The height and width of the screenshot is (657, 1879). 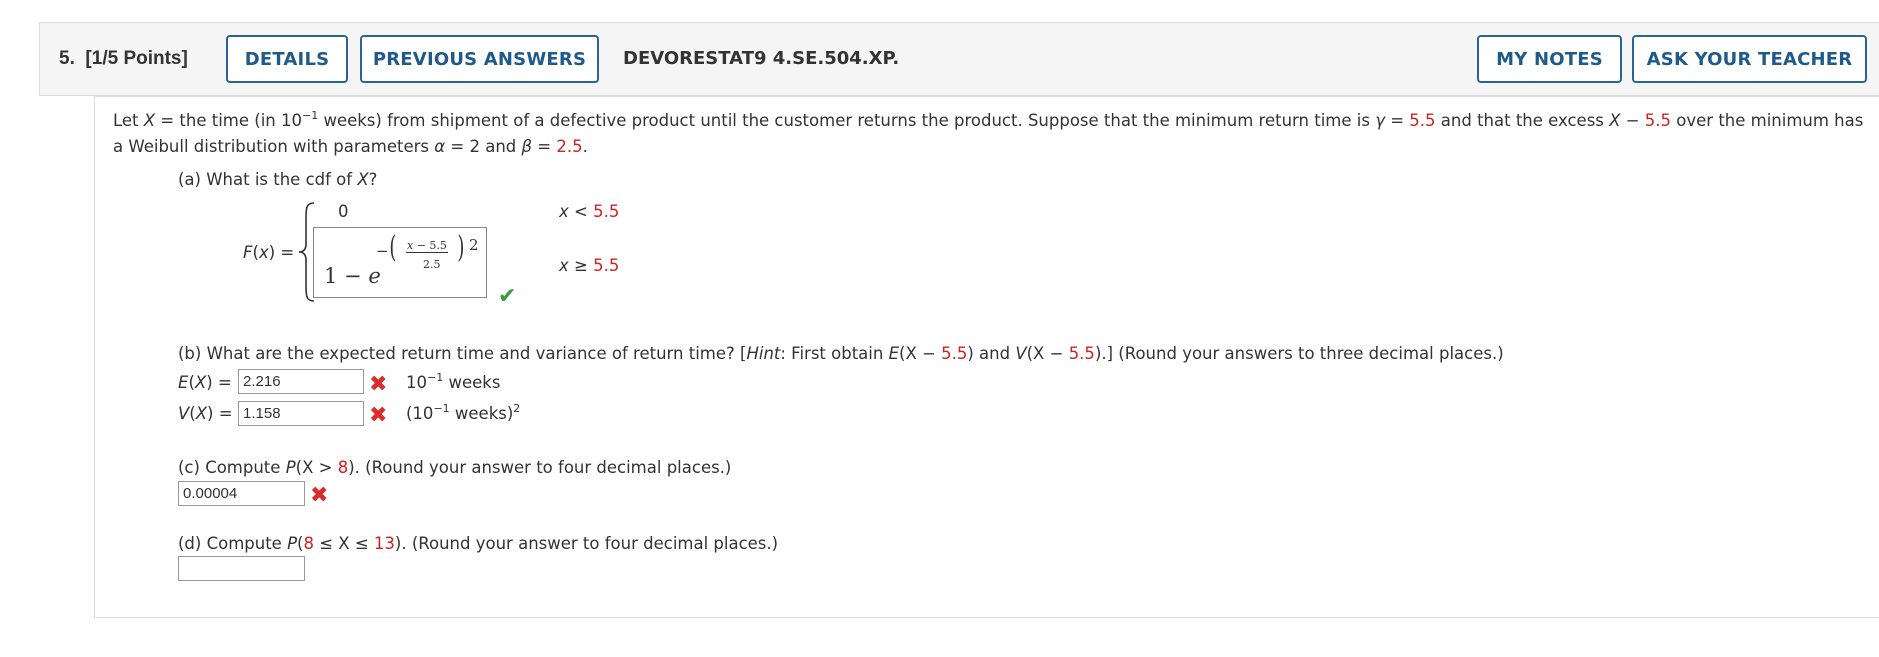 I want to click on formula-paren-left: (, so click(x=393, y=247).